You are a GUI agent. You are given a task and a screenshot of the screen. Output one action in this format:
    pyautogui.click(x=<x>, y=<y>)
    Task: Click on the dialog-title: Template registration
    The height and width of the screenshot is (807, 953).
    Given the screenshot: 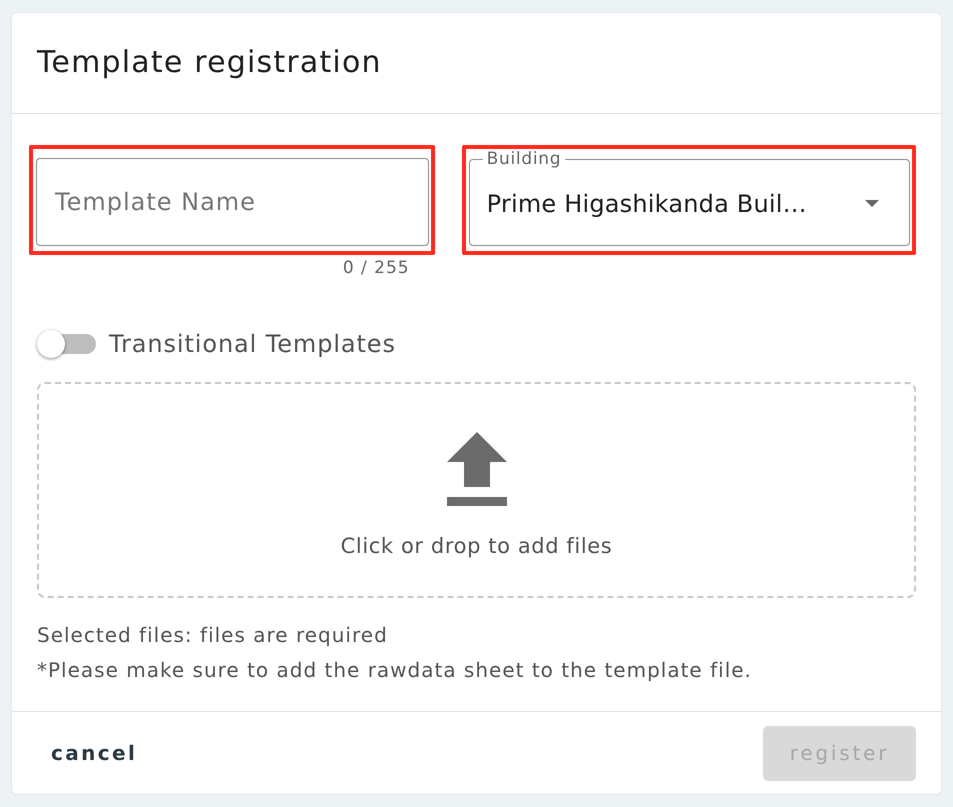 What is the action you would take?
    pyautogui.click(x=209, y=63)
    